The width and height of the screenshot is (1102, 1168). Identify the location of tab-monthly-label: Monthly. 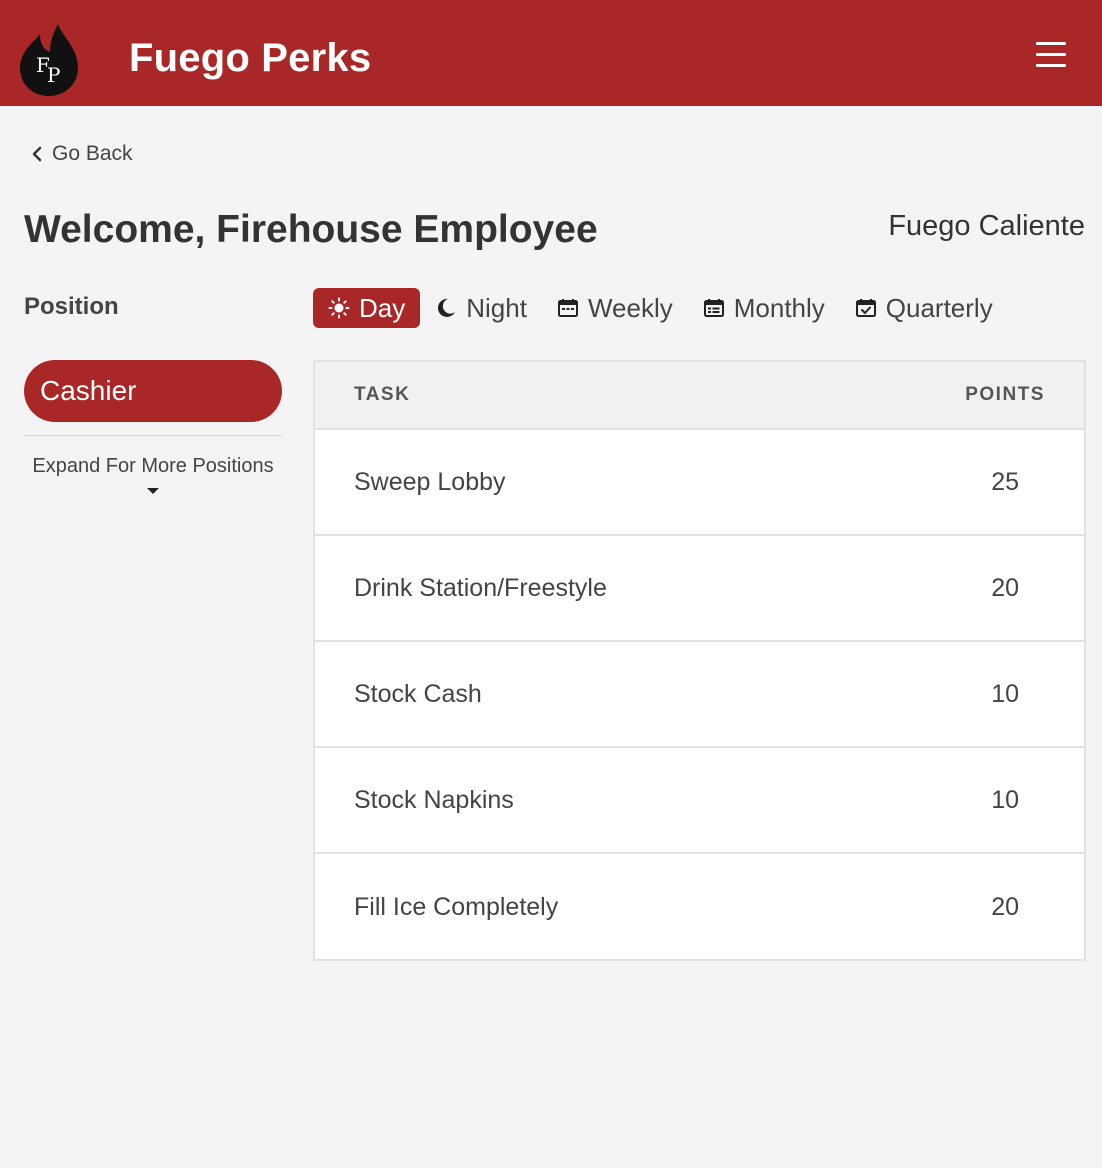
(779, 307).